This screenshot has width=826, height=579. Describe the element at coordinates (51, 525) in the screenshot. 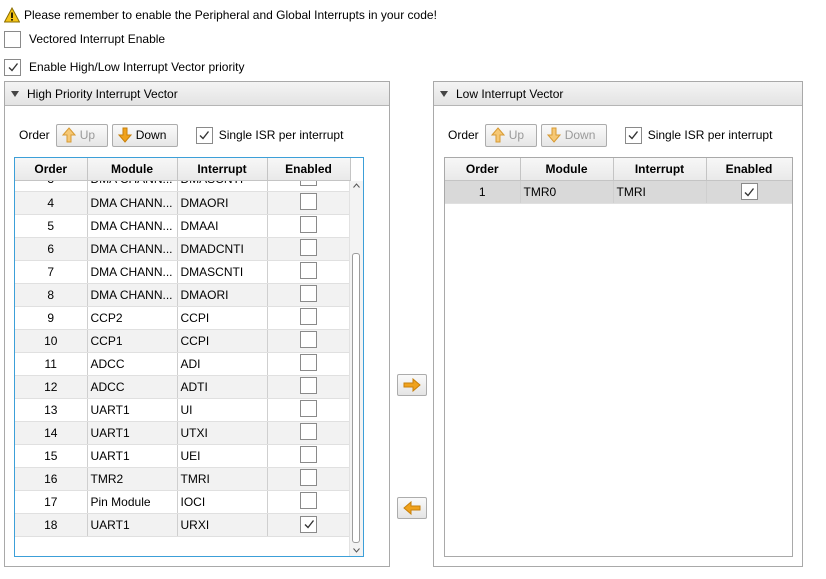

I see `cell-order: 18` at that location.